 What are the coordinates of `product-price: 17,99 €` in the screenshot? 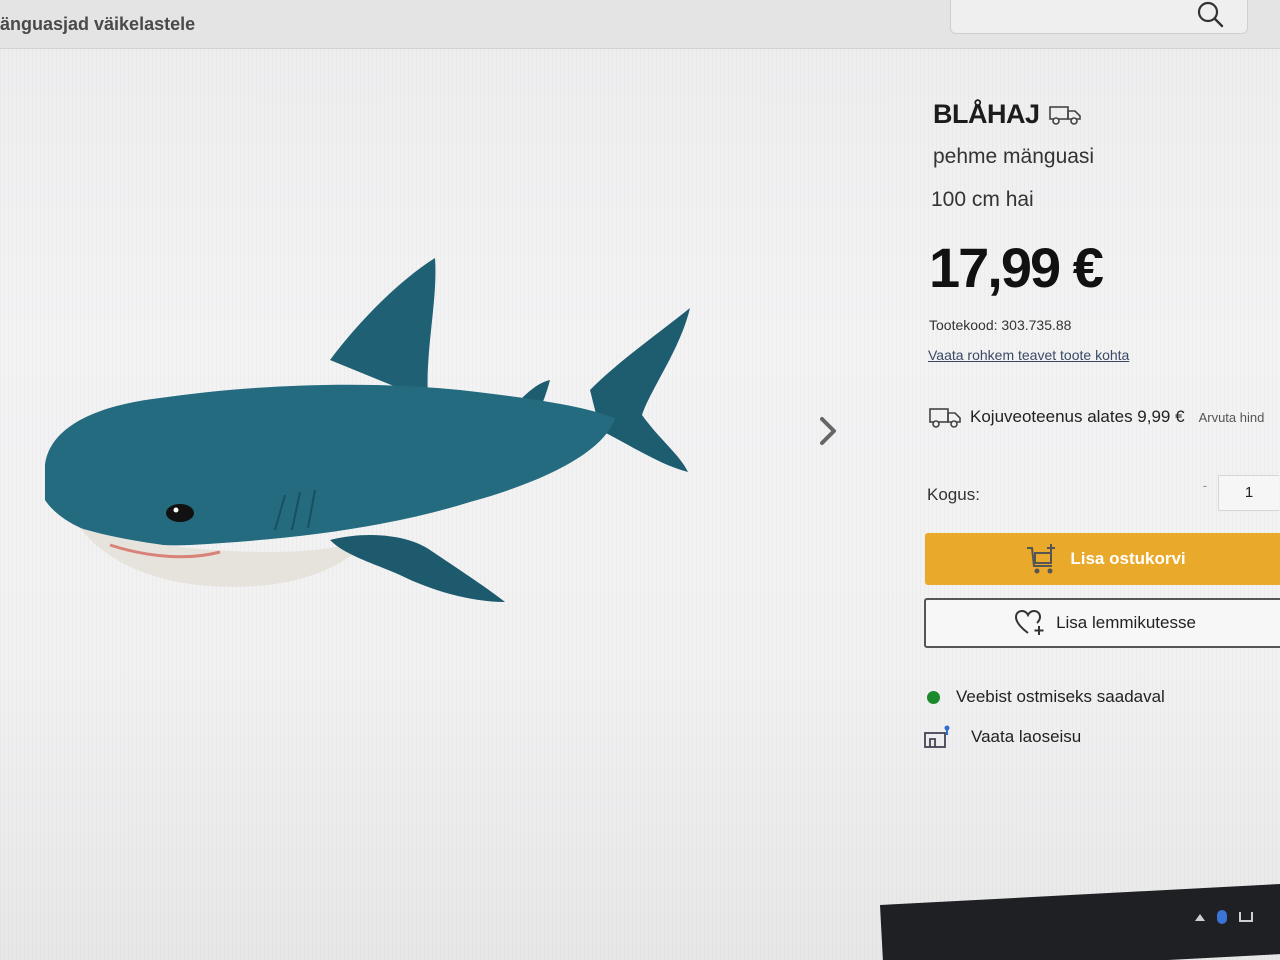 It's located at (1016, 267).